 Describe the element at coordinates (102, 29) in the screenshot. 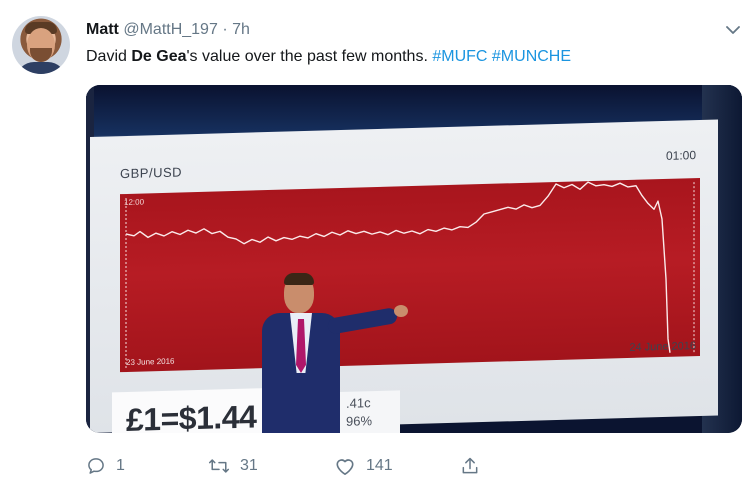

I see `author-name: Matt` at that location.